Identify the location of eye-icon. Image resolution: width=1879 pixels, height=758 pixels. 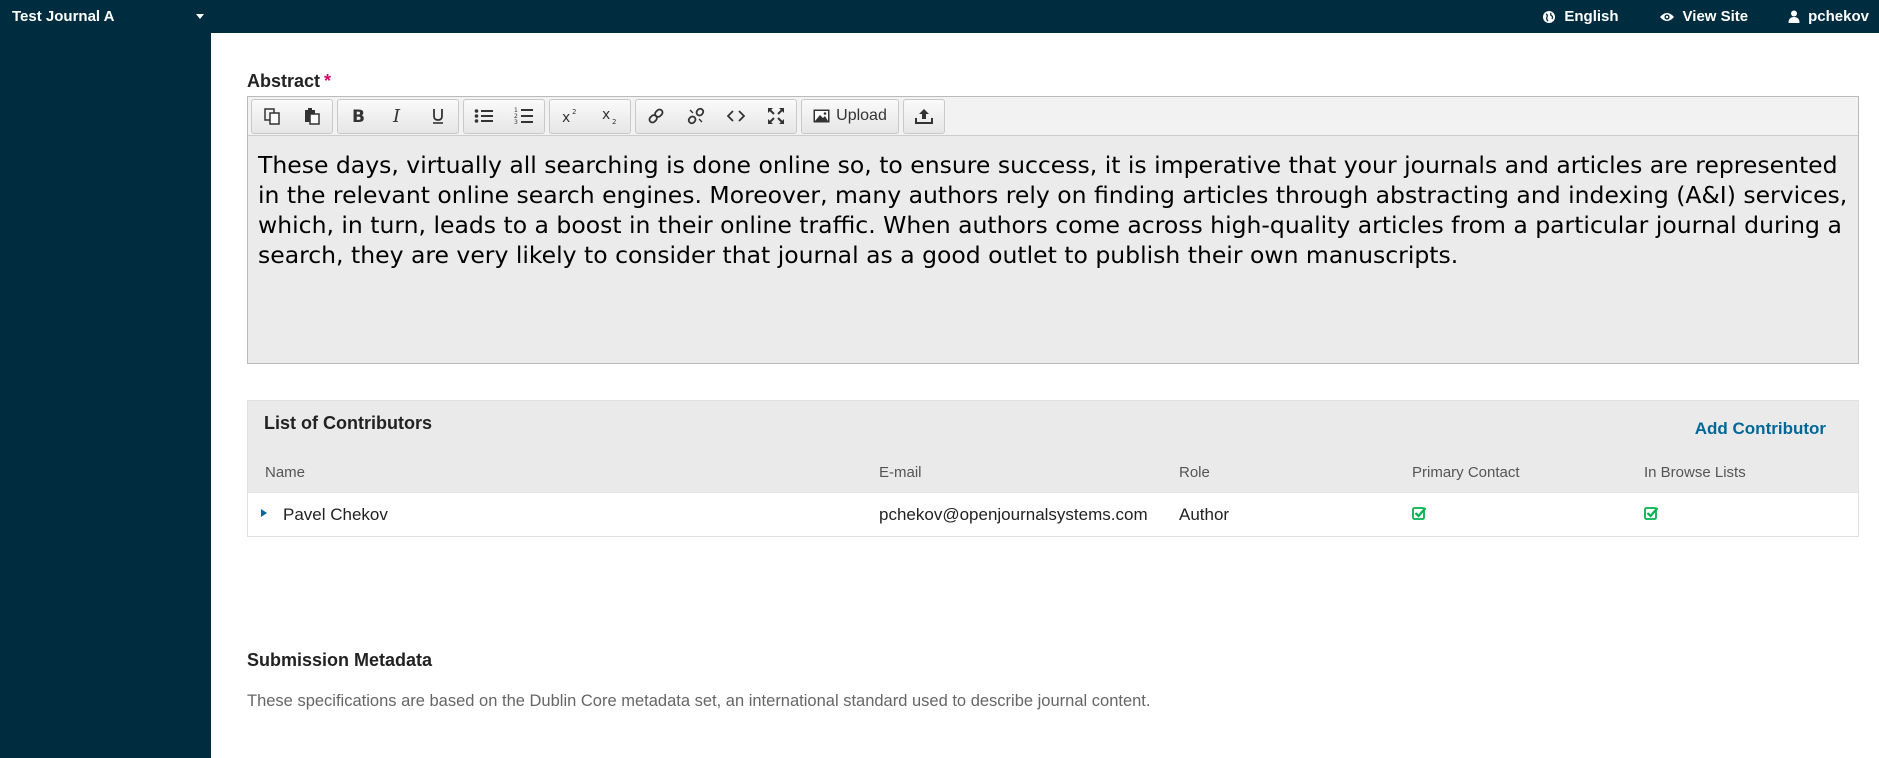
(1666, 16).